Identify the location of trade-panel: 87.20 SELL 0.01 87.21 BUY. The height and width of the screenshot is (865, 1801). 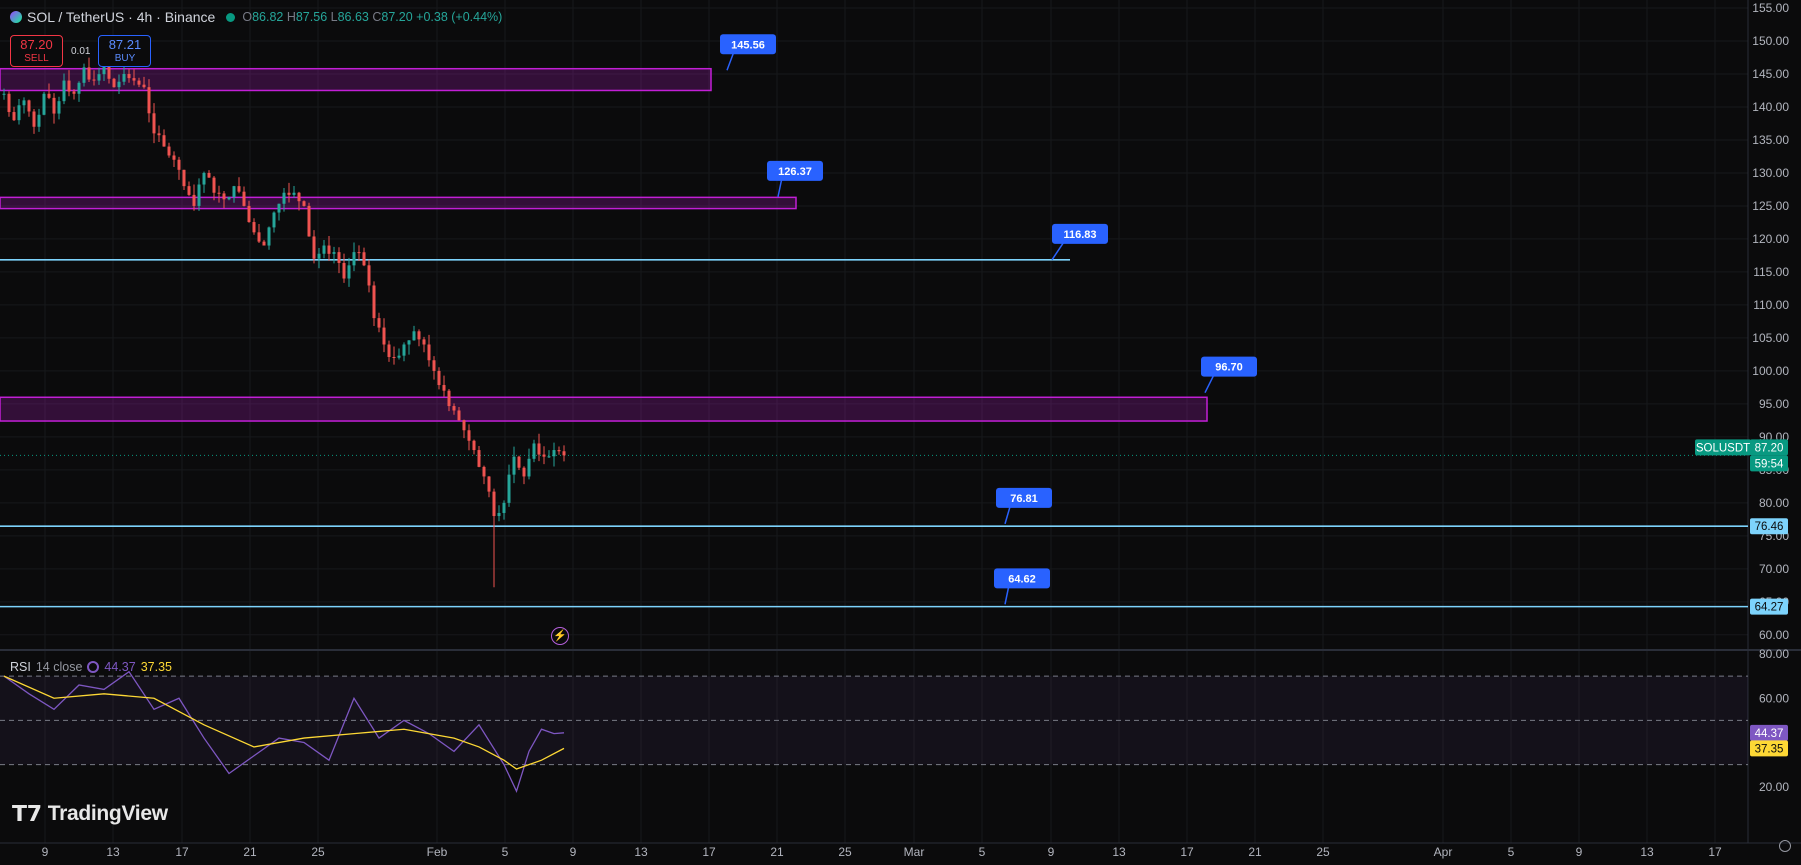
(81, 51).